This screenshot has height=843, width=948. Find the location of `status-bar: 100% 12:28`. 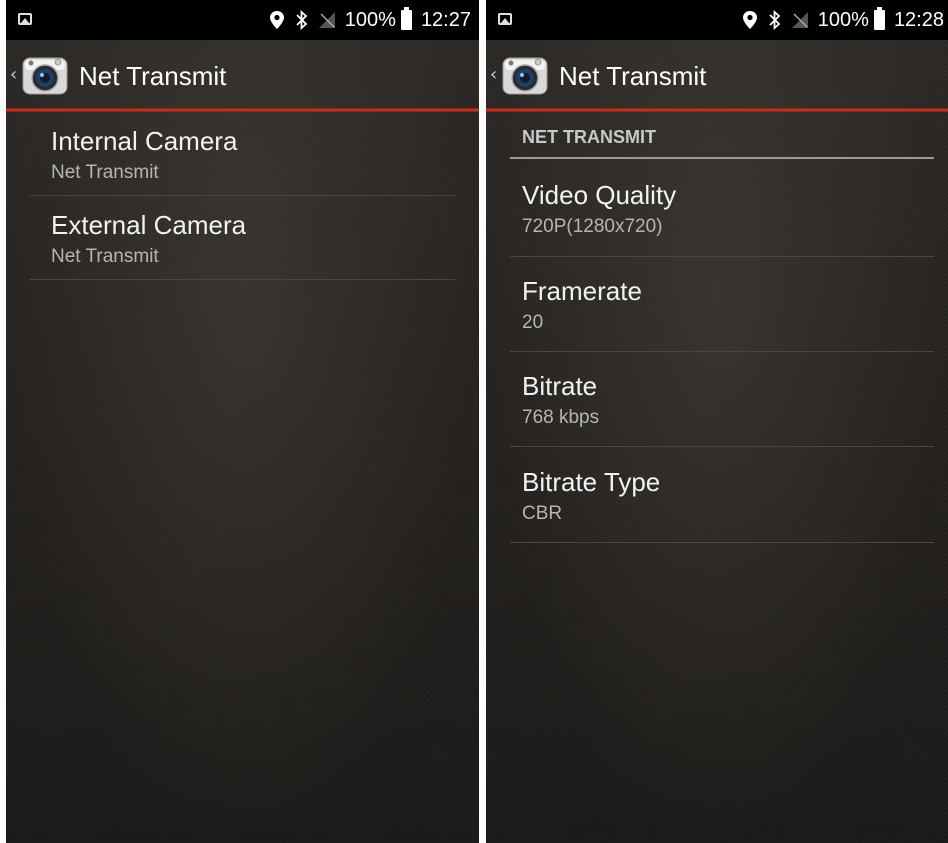

status-bar: 100% 12:28 is located at coordinates (717, 20).